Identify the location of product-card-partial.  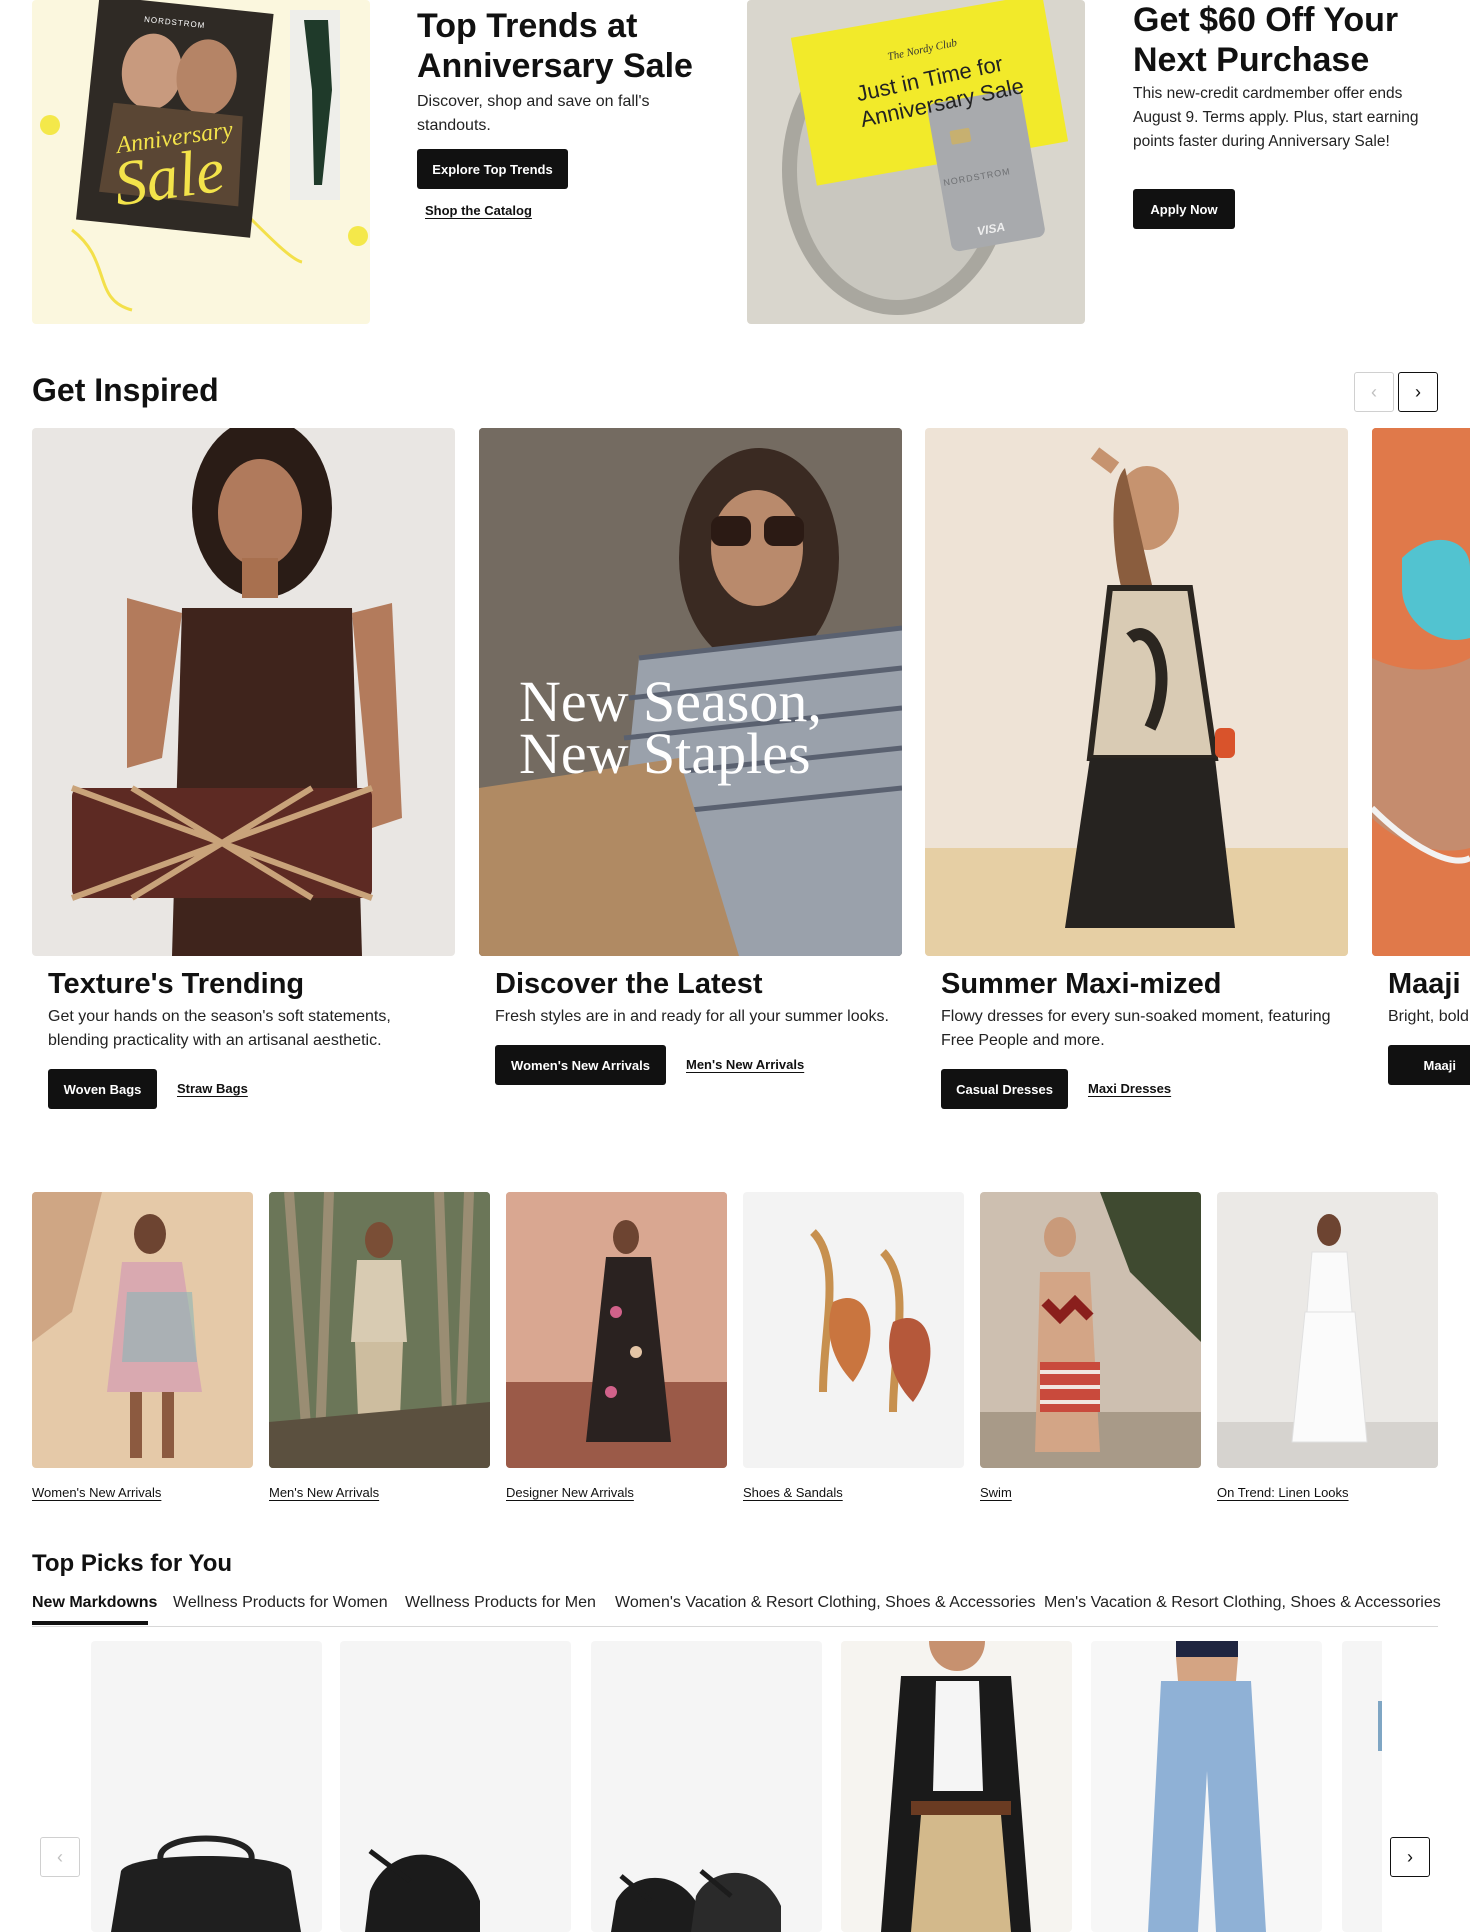
(1362, 1786).